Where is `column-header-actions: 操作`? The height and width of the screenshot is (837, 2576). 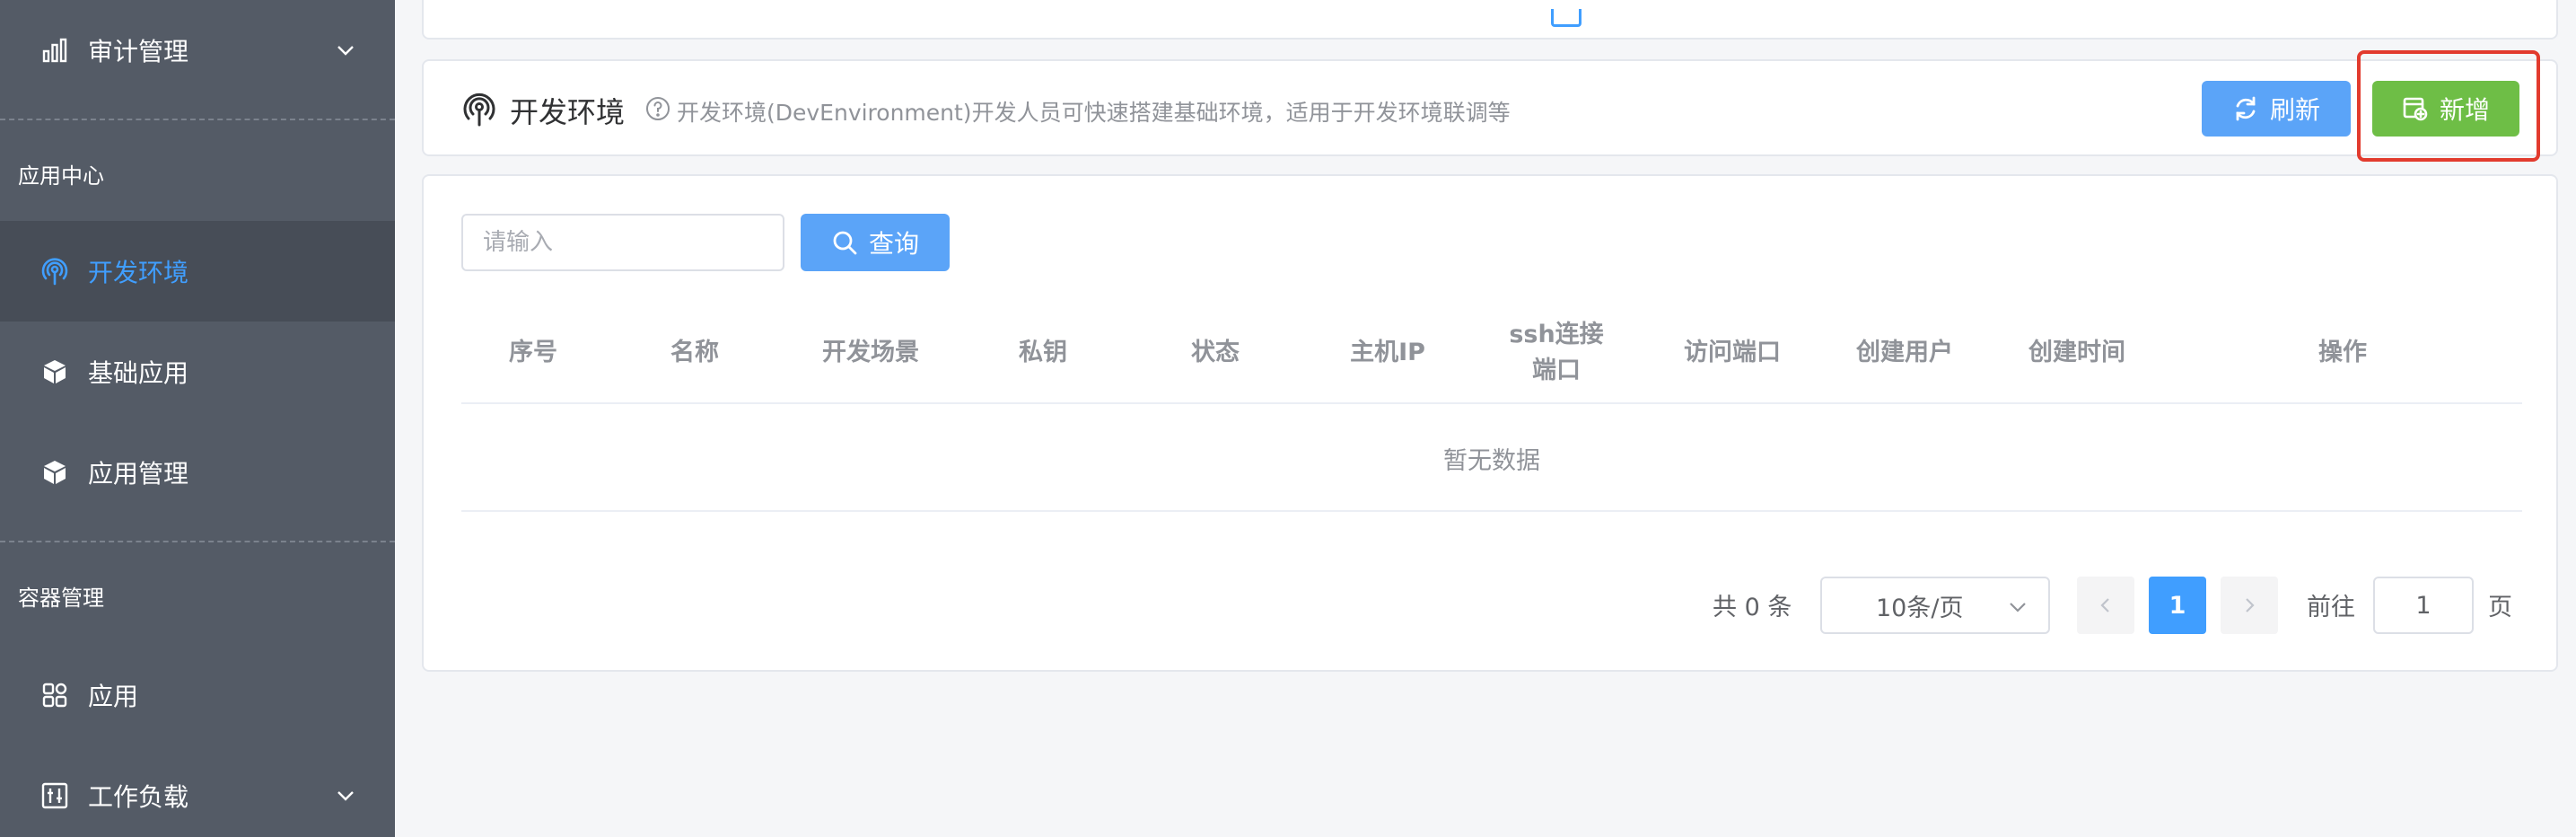
column-header-actions: 操作 is located at coordinates (2342, 352).